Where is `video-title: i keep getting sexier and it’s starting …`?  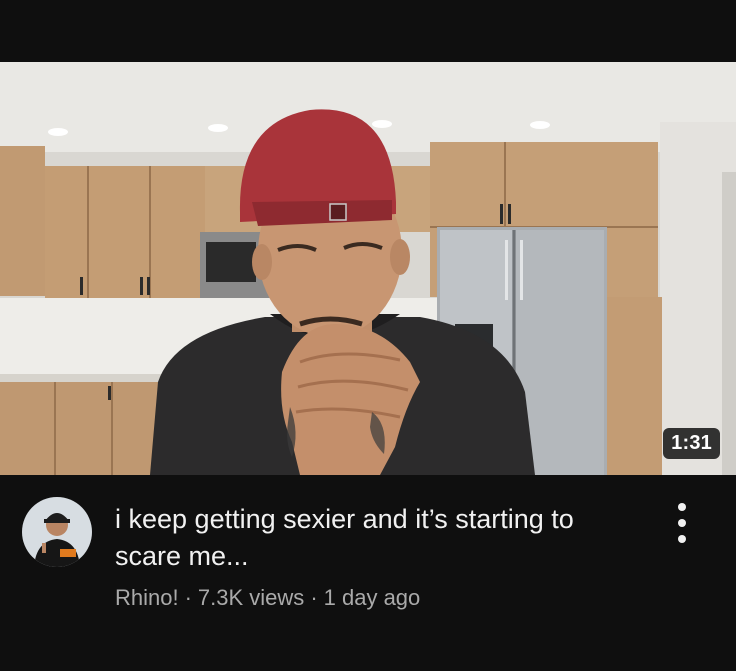 video-title: i keep getting sexier and it’s starting … is located at coordinates (375, 538).